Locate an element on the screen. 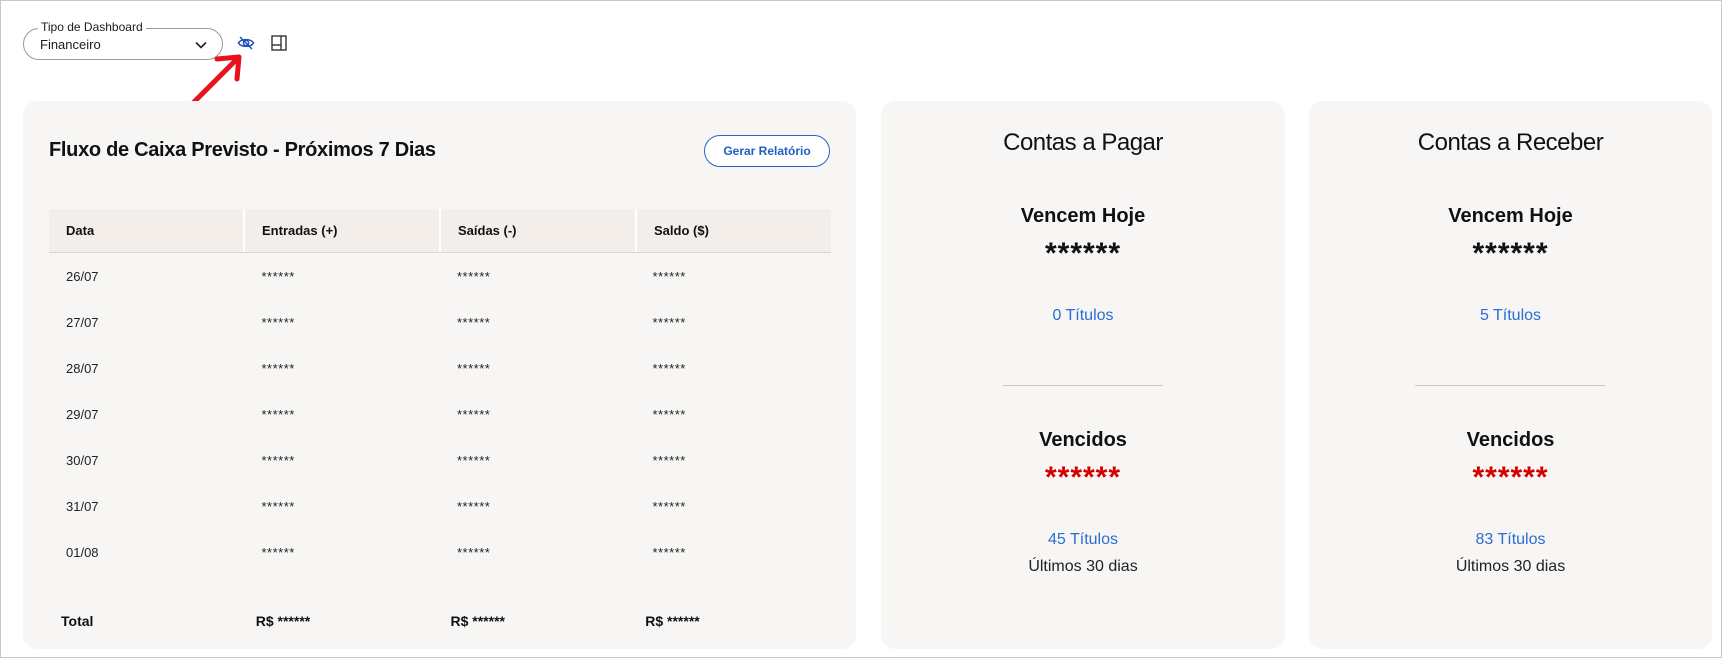 Image resolution: width=1722 pixels, height=658 pixels. receivable-title: Contas a Receber is located at coordinates (1510, 142).